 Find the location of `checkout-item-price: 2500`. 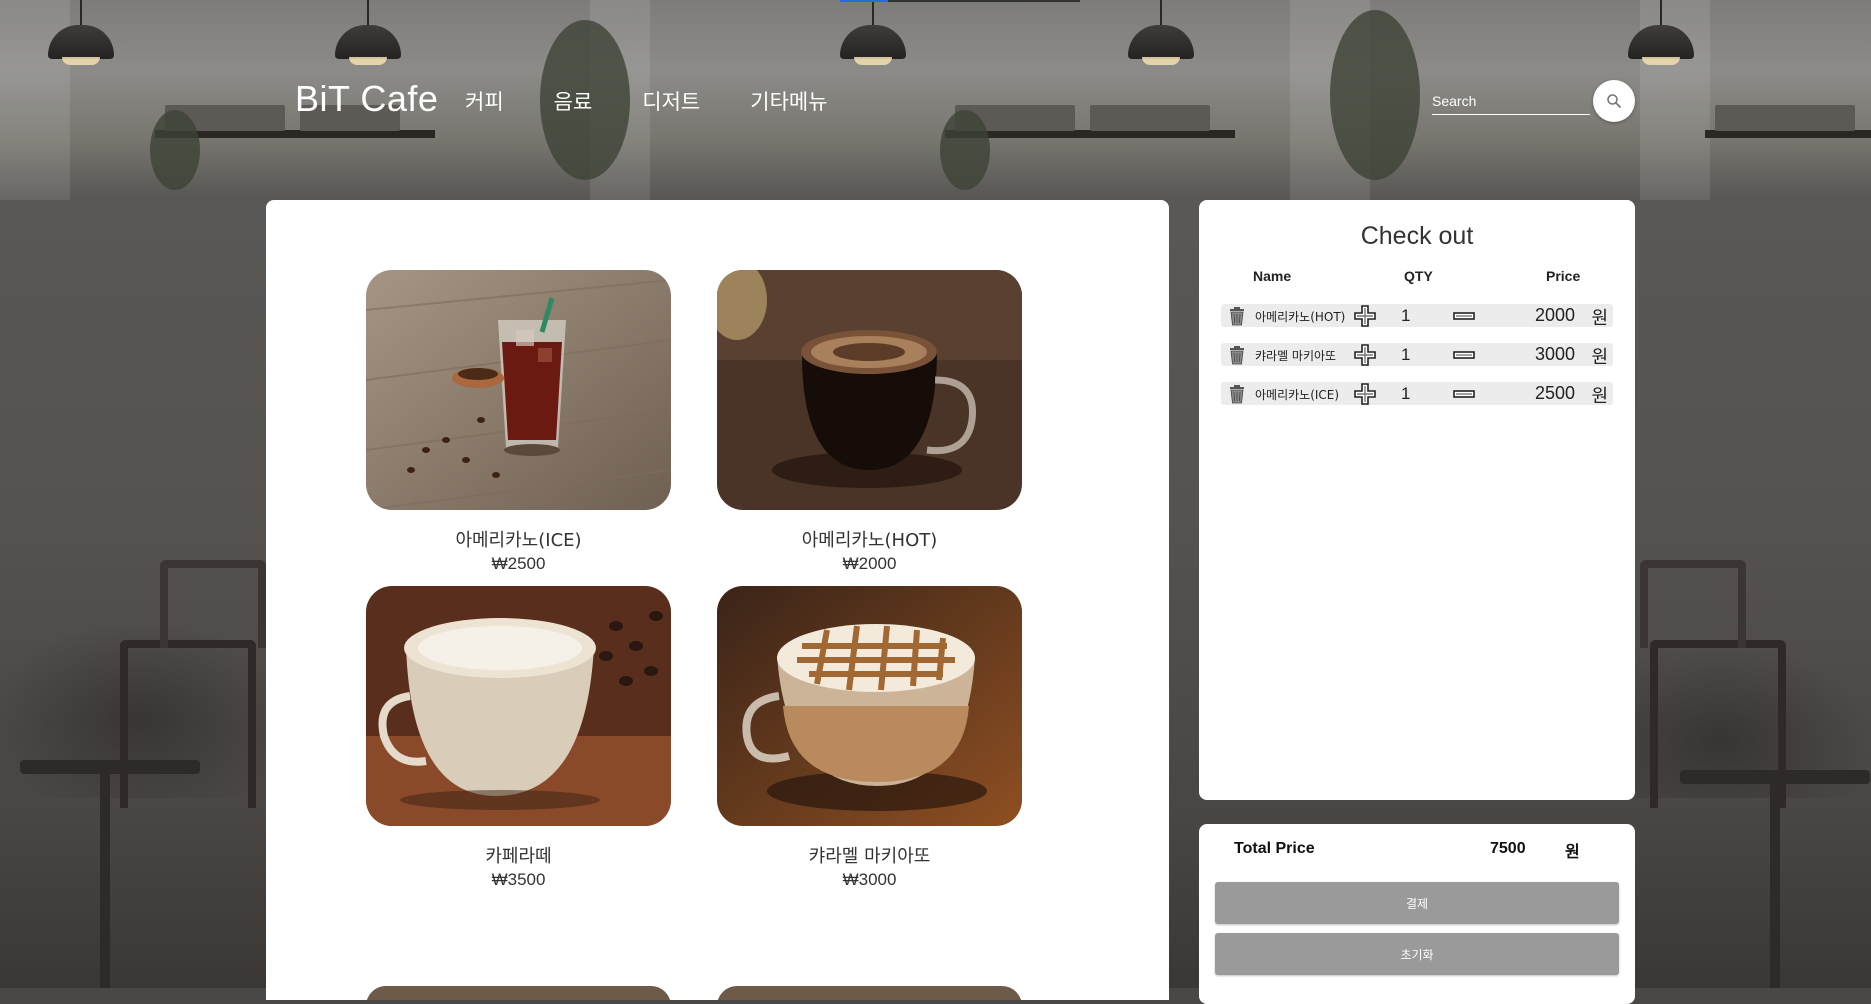

checkout-item-price: 2500 is located at coordinates (1554, 393).